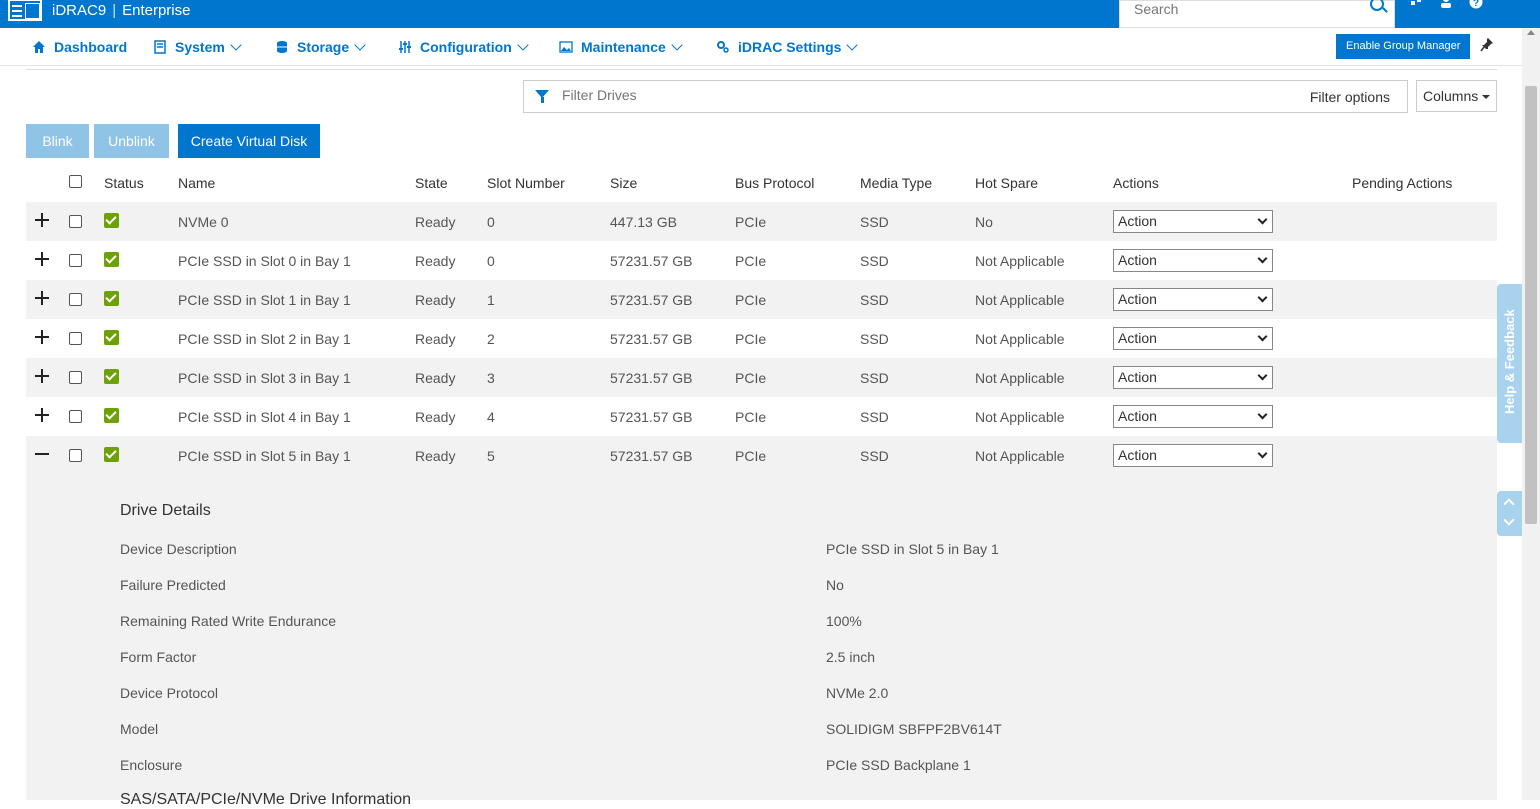 The image size is (1540, 809). What do you see at coordinates (1509, 504) in the screenshot?
I see `chevron-up-icon` at bounding box center [1509, 504].